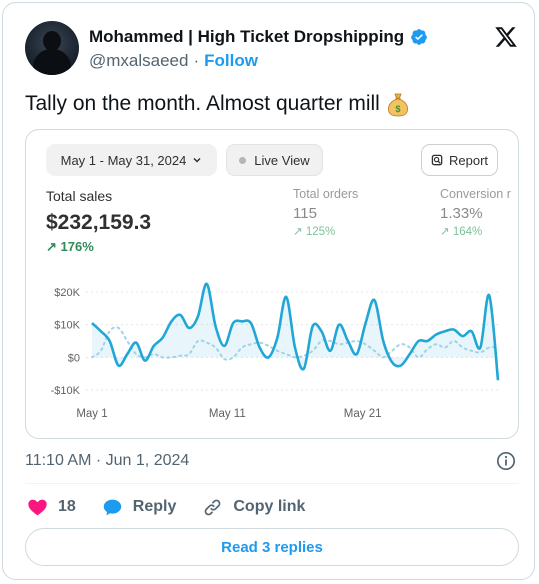  I want to click on y-tick-label: $20K, so click(67, 293).